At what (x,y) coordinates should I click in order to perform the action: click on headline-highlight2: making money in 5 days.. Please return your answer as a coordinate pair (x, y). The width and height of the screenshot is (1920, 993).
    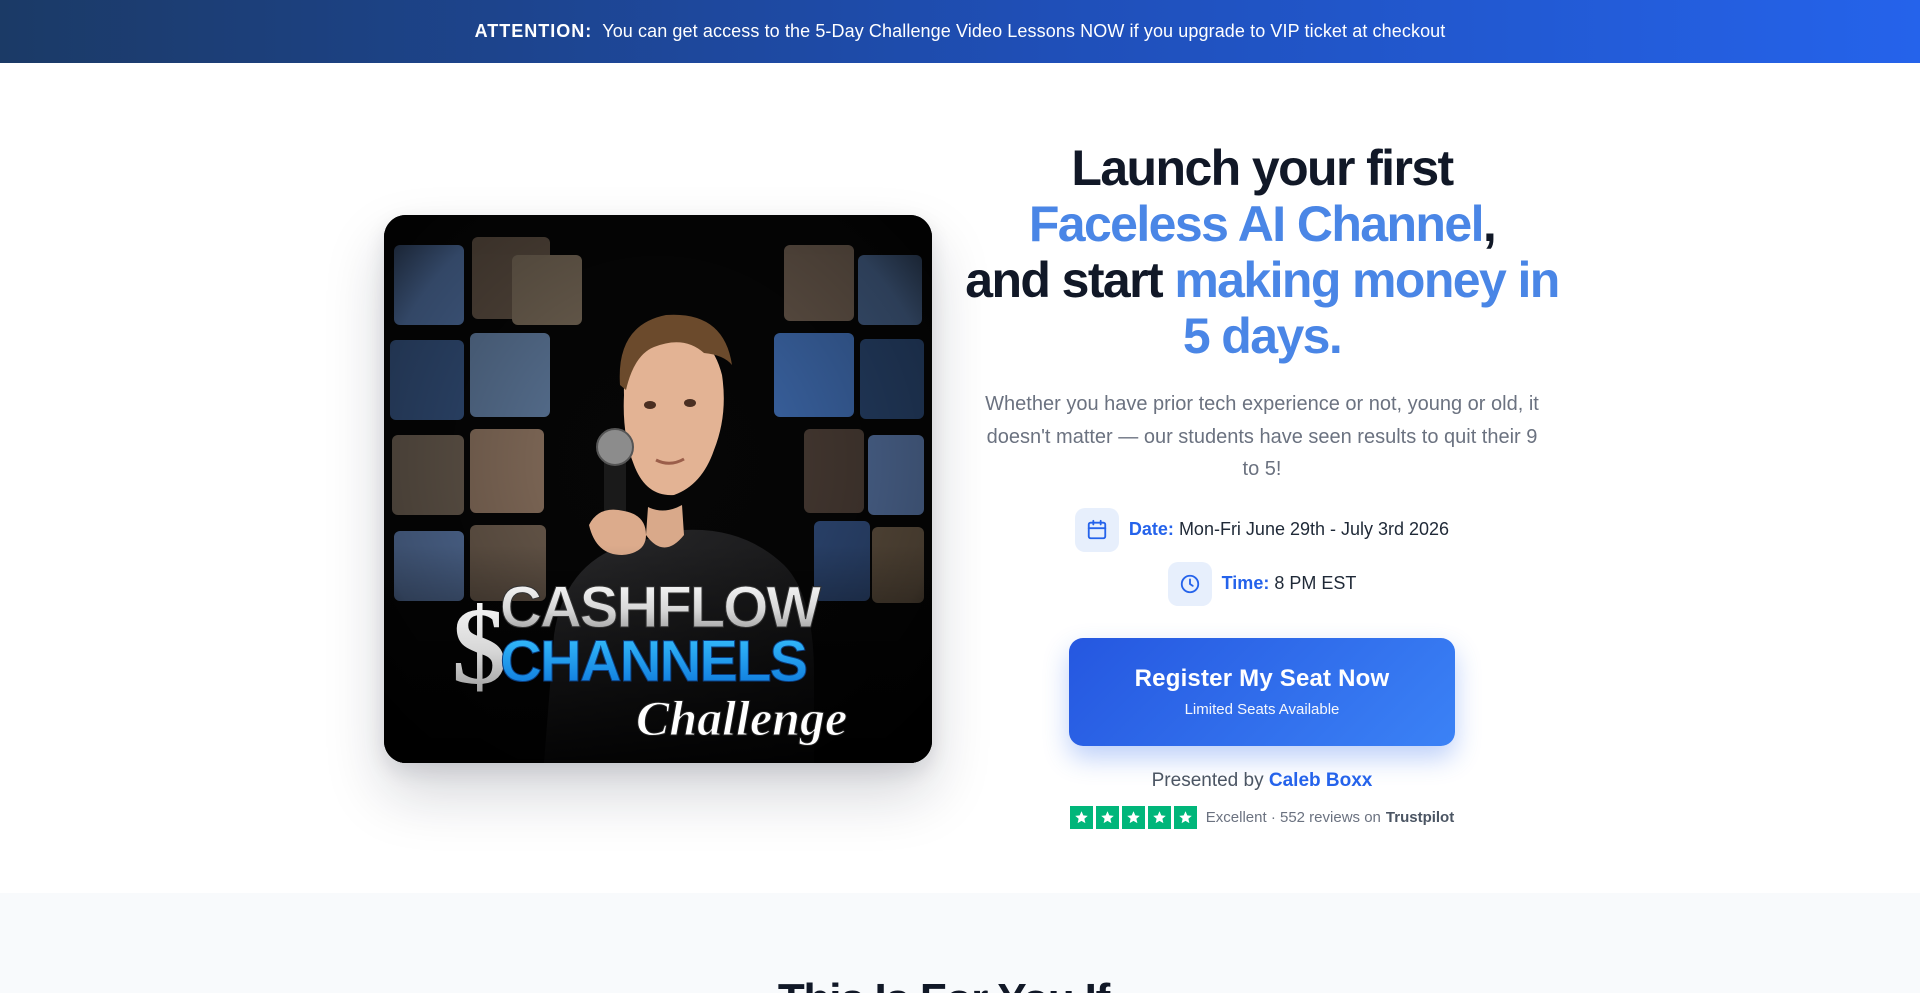
    Looking at the image, I should click on (1367, 308).